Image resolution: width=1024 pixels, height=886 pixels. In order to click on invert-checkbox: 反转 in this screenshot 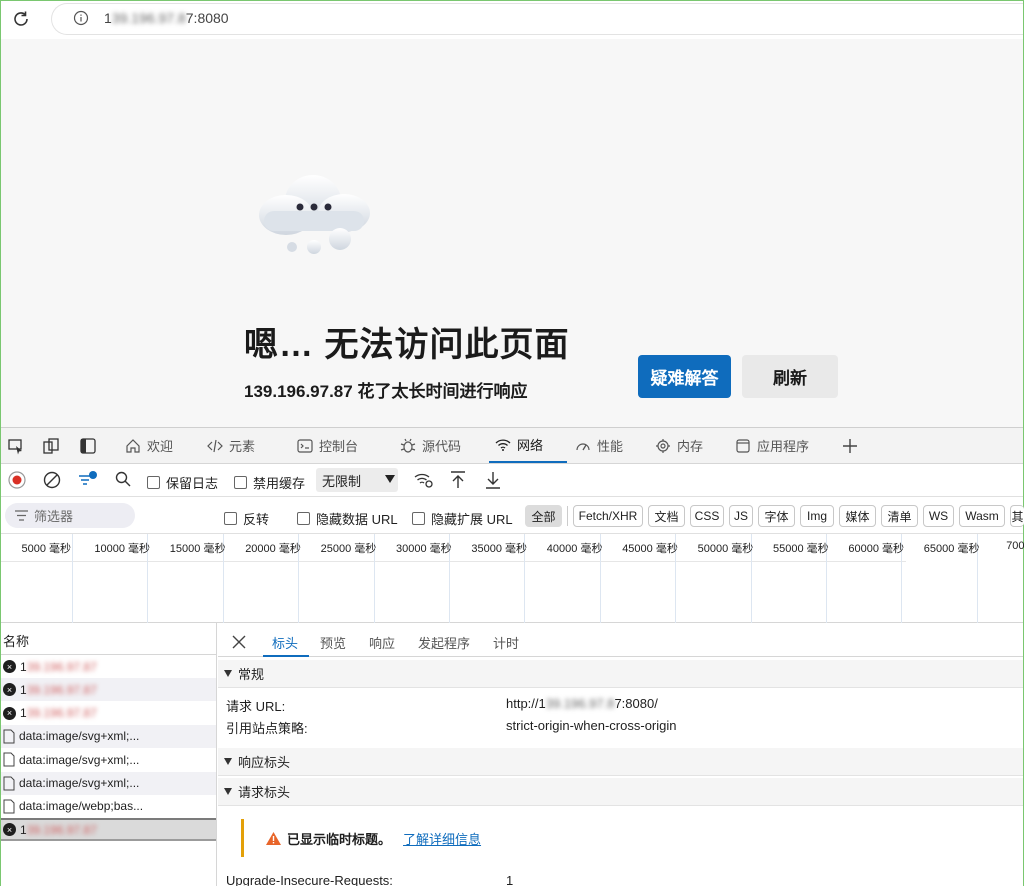, I will do `click(246, 518)`.